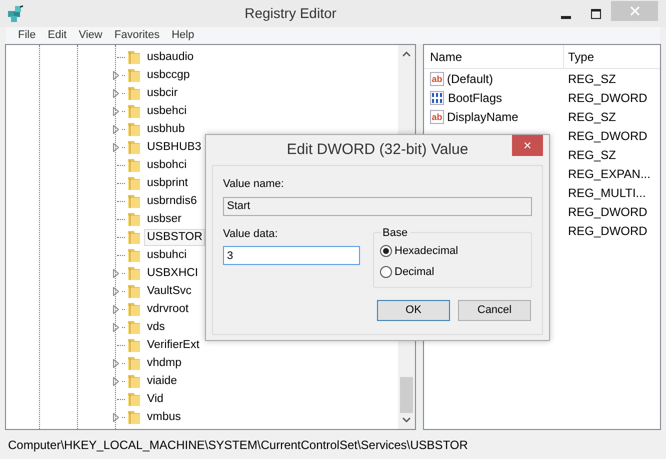 This screenshot has width=666, height=459. What do you see at coordinates (291, 13) in the screenshot?
I see `window-title: Registry Editor` at bounding box center [291, 13].